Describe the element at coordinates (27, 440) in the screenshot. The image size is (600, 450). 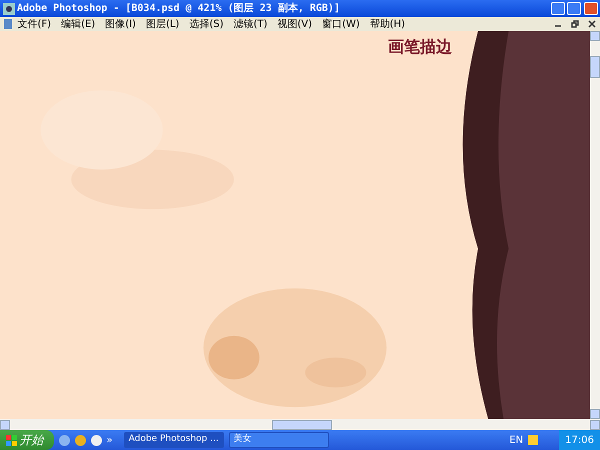
I see `start-button: 开始` at that location.